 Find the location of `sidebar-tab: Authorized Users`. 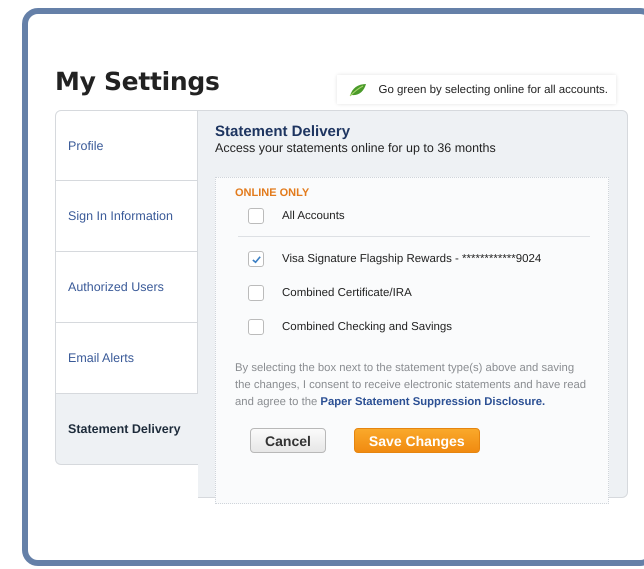

sidebar-tab: Authorized Users is located at coordinates (126, 287).